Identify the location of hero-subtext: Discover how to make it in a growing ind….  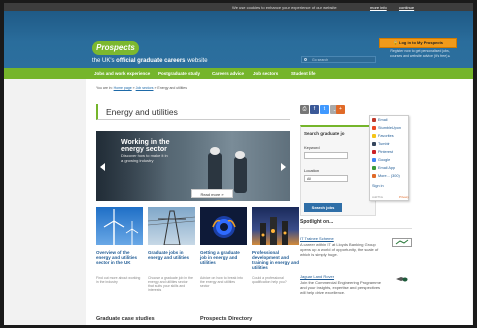
(144, 158).